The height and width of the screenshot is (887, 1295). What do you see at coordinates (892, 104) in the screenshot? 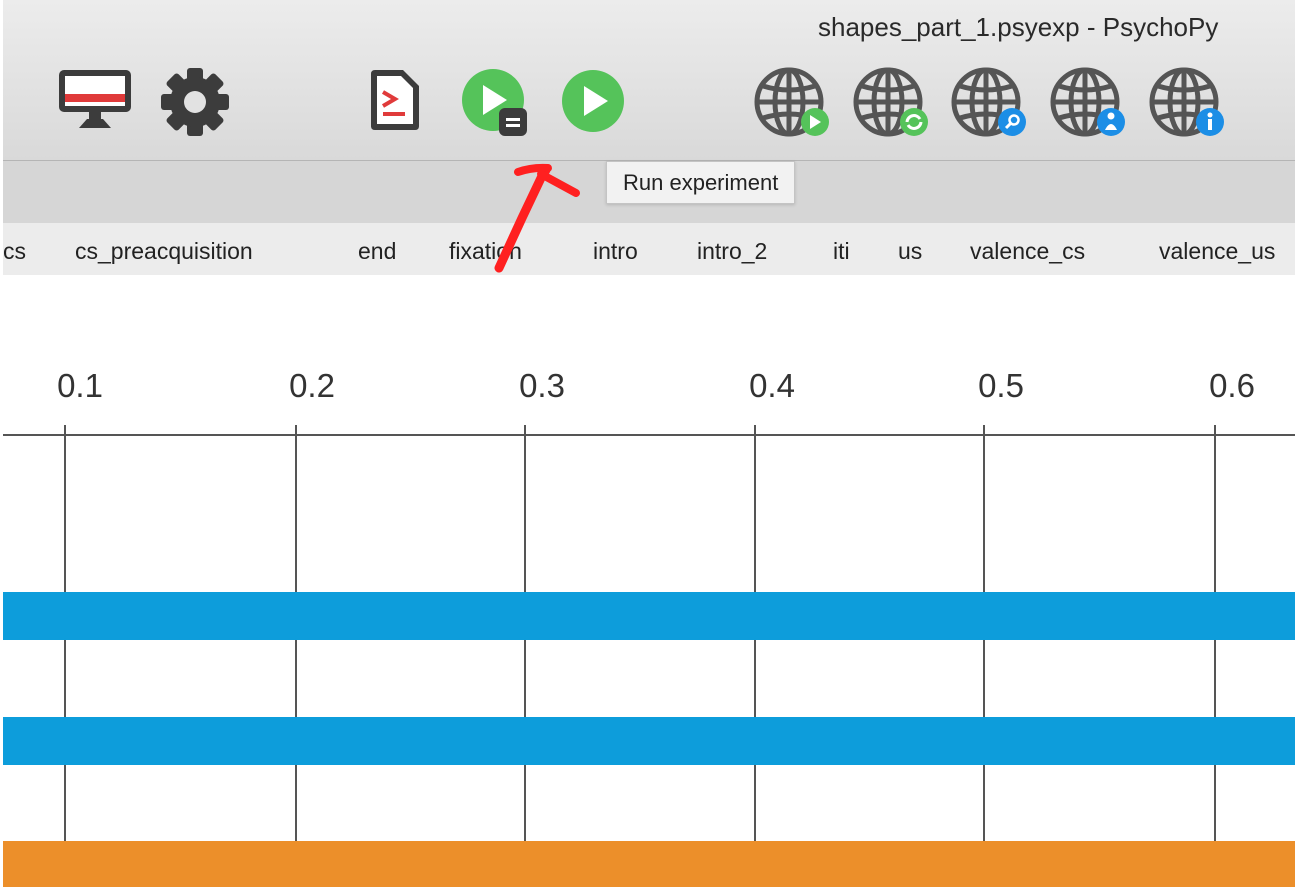
I see `sync-online-icon` at bounding box center [892, 104].